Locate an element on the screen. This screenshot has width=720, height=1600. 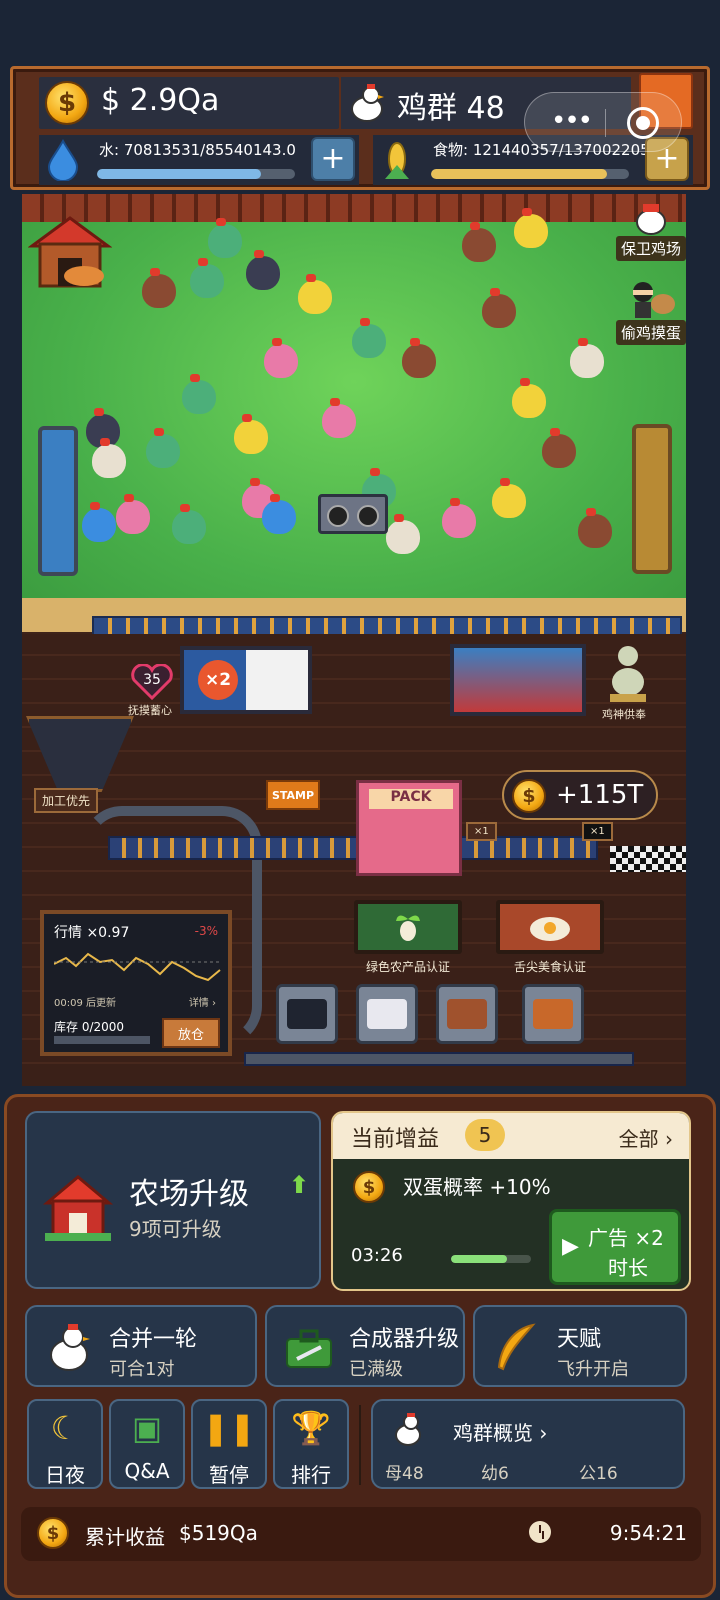
overview-title: 鸡群概览 › is located at coordinates (500, 1433).